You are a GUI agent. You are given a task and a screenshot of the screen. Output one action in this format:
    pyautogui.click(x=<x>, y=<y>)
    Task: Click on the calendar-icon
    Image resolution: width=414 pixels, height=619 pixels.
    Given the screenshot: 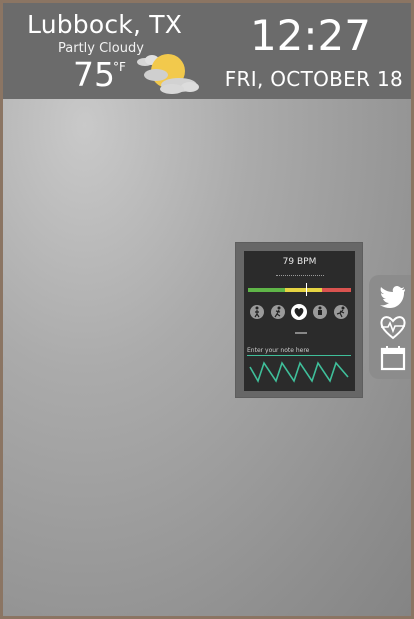 What is the action you would take?
    pyautogui.click(x=393, y=359)
    